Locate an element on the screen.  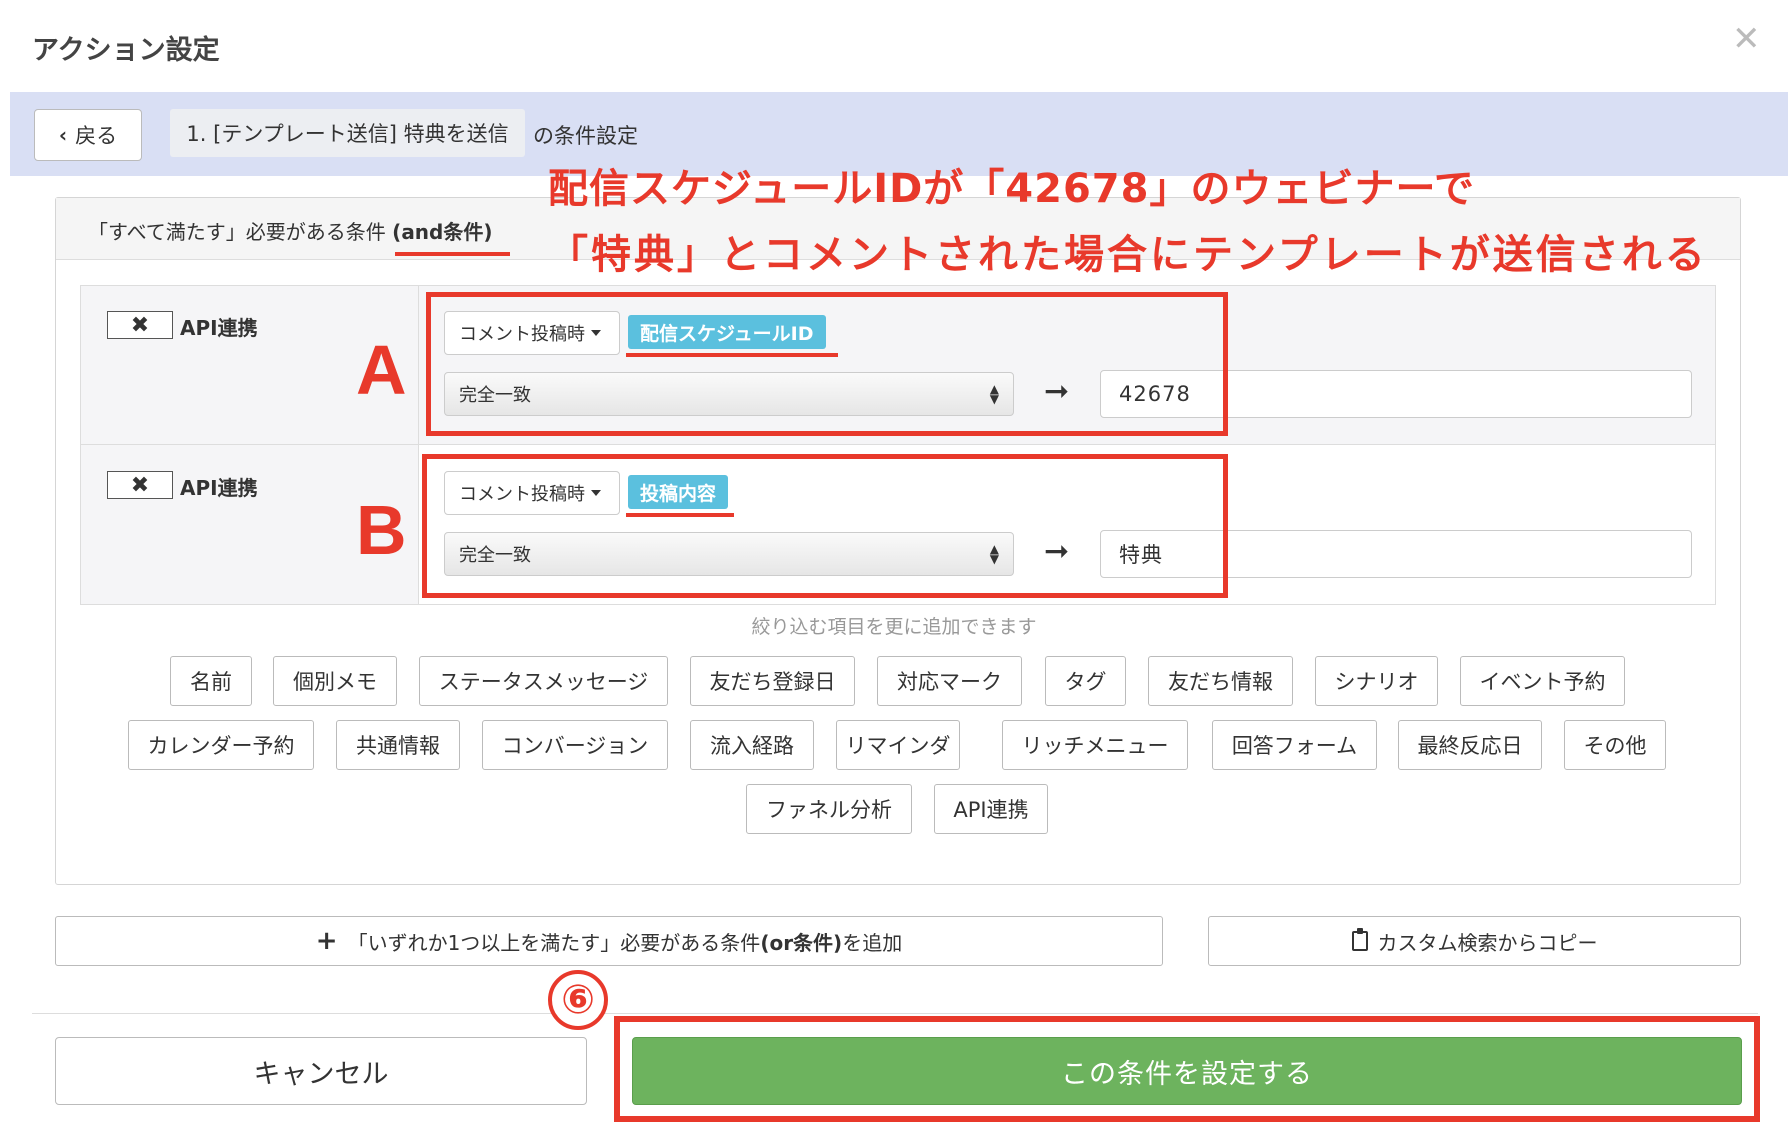
annotation-box-confirm is located at coordinates (1187, 1069).